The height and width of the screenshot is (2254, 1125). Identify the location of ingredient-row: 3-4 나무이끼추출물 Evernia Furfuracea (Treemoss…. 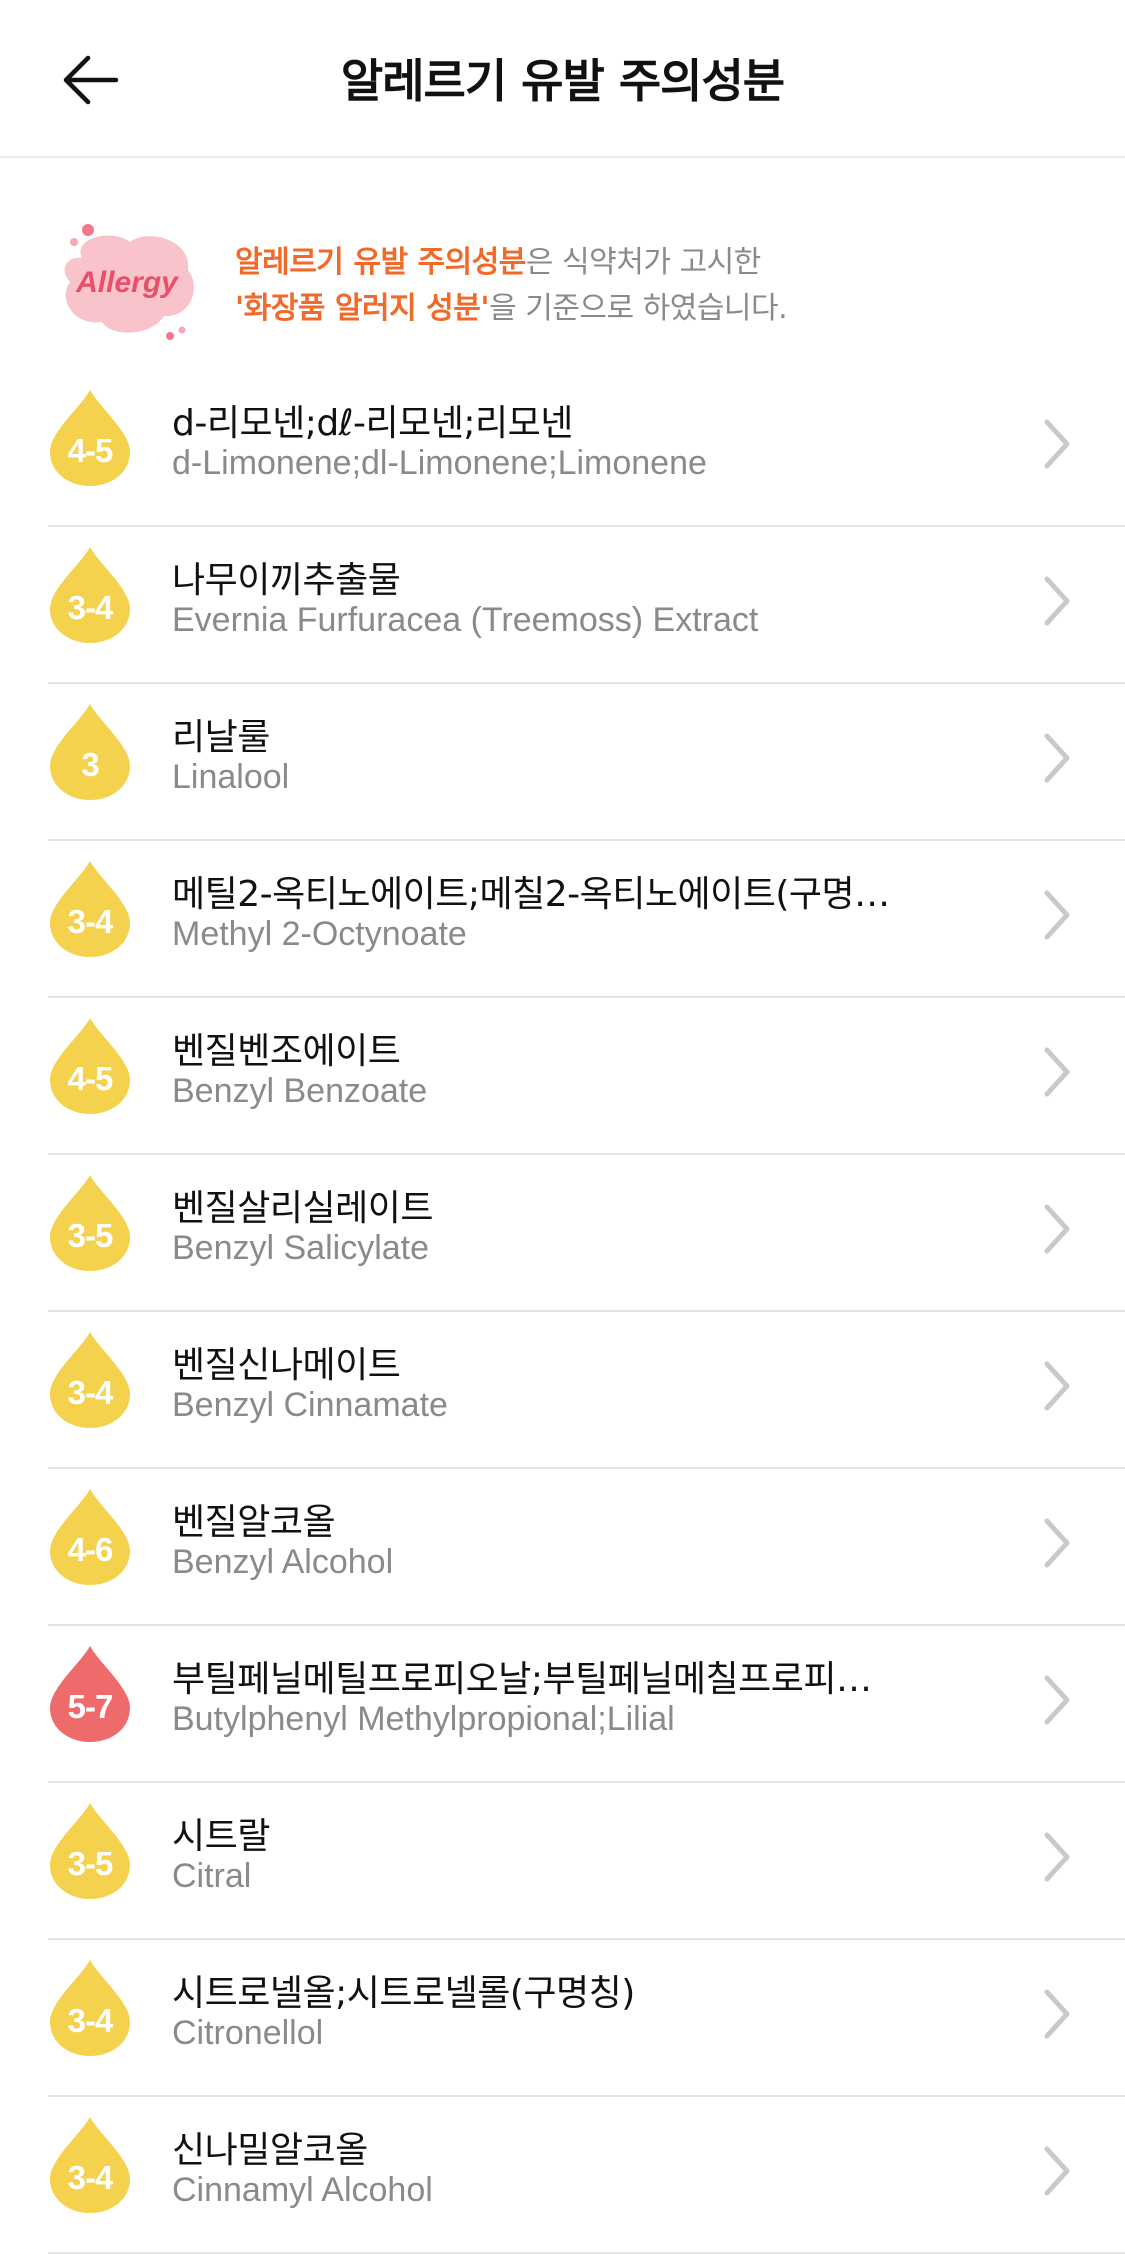
(586, 605).